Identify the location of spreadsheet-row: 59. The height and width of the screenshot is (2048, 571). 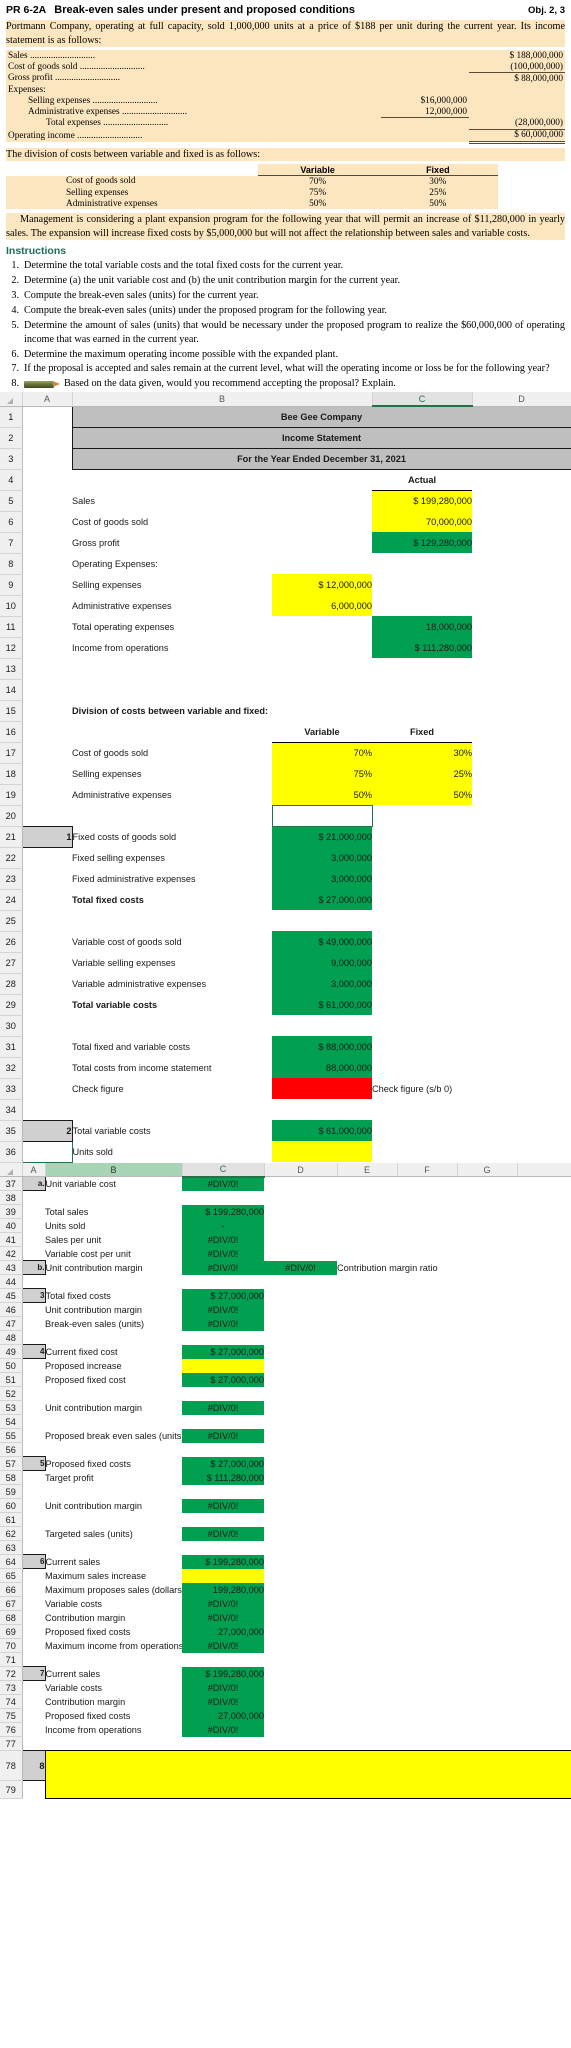
(285, 1492).